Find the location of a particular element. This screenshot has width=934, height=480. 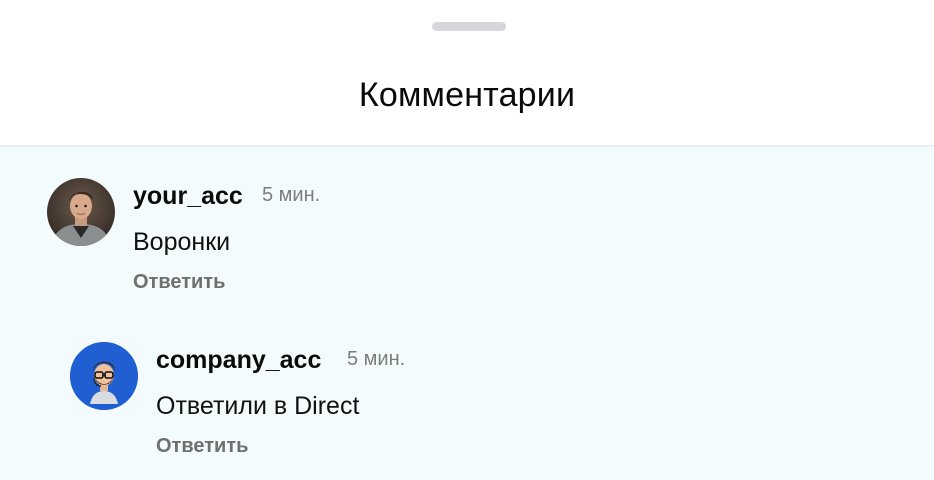

drag-handle is located at coordinates (469, 26).